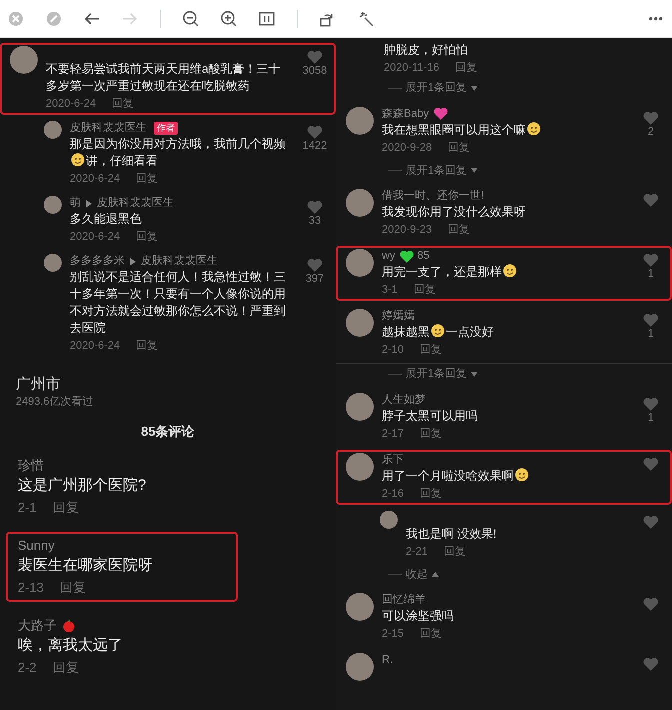  What do you see at coordinates (36, 545) in the screenshot?
I see `username: Sunny` at bounding box center [36, 545].